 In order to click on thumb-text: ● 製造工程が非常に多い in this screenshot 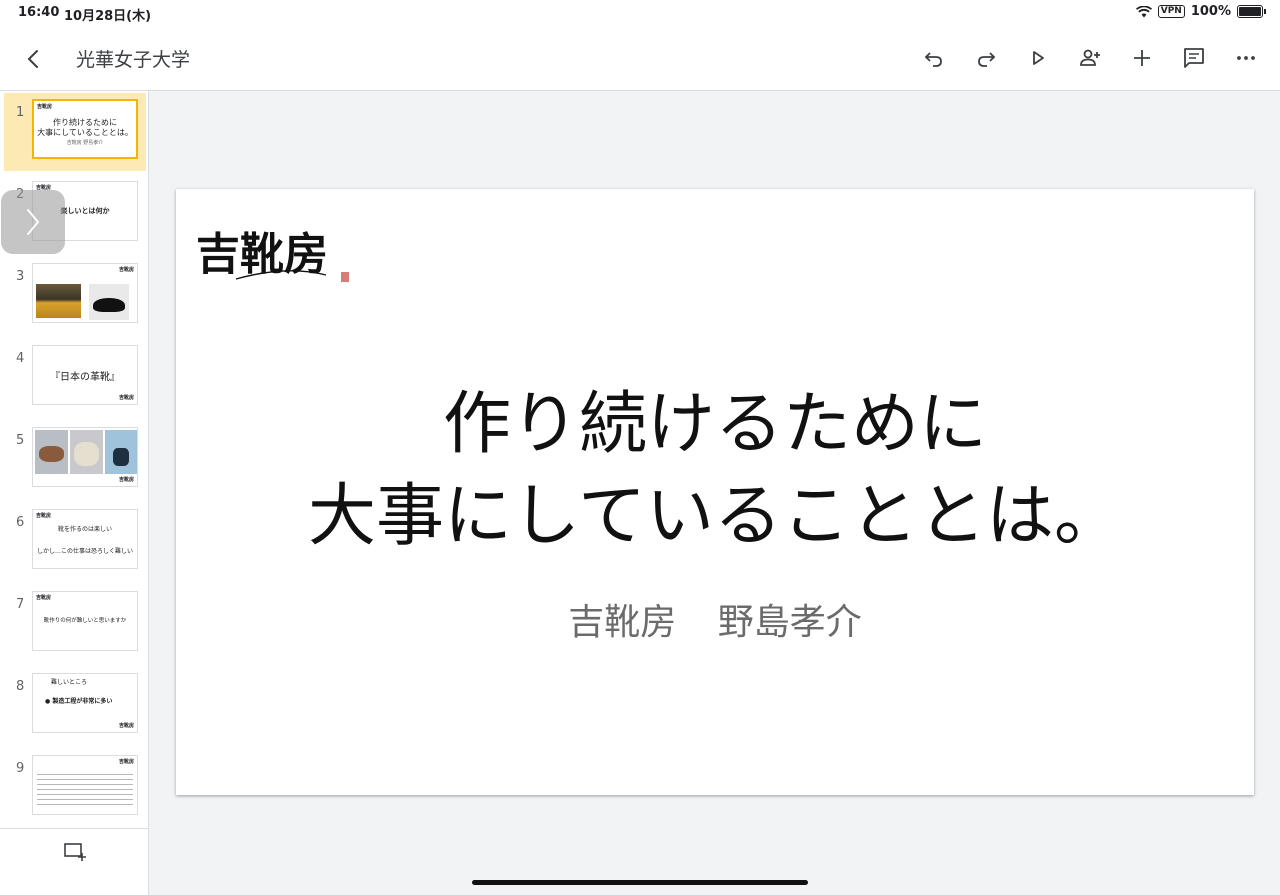, I will do `click(79, 701)`.